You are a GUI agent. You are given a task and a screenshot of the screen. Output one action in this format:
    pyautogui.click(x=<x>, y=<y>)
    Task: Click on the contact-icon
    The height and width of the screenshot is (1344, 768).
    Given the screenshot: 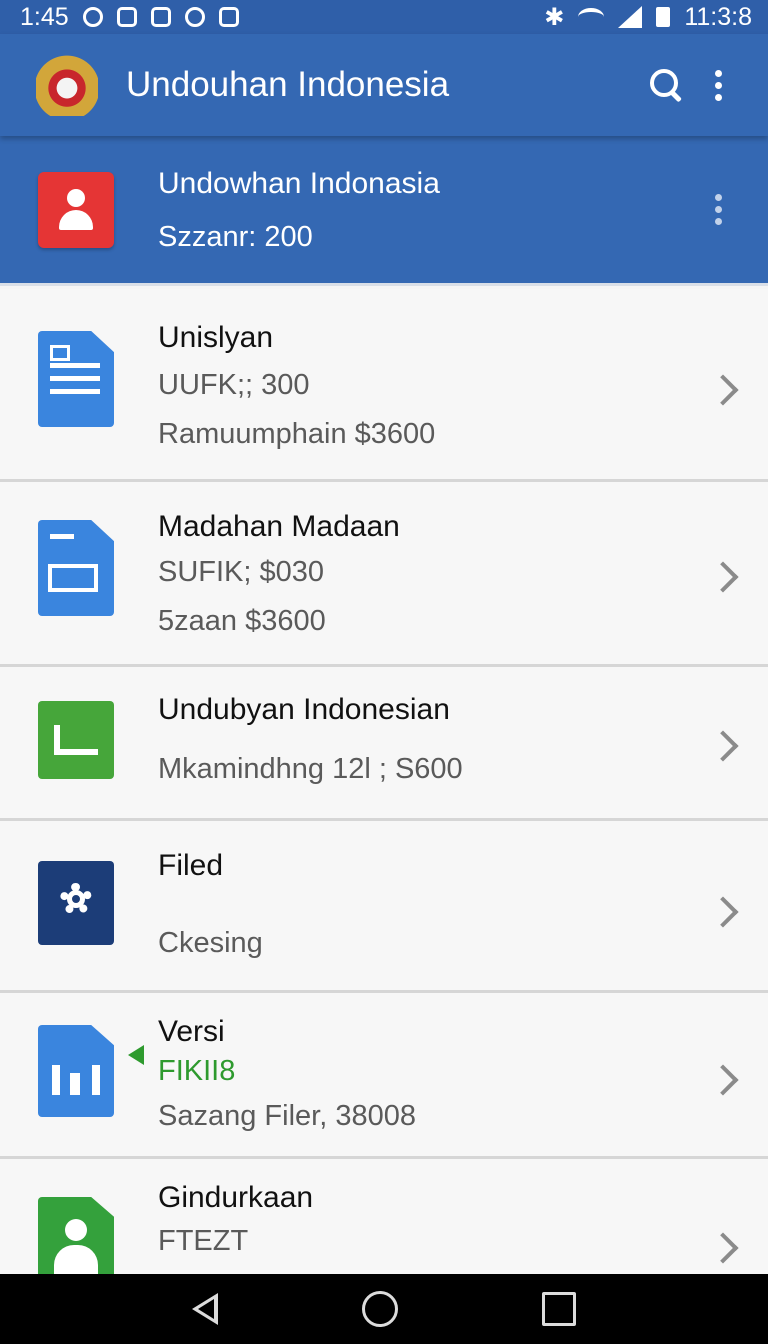 What is the action you would take?
    pyautogui.click(x=76, y=209)
    